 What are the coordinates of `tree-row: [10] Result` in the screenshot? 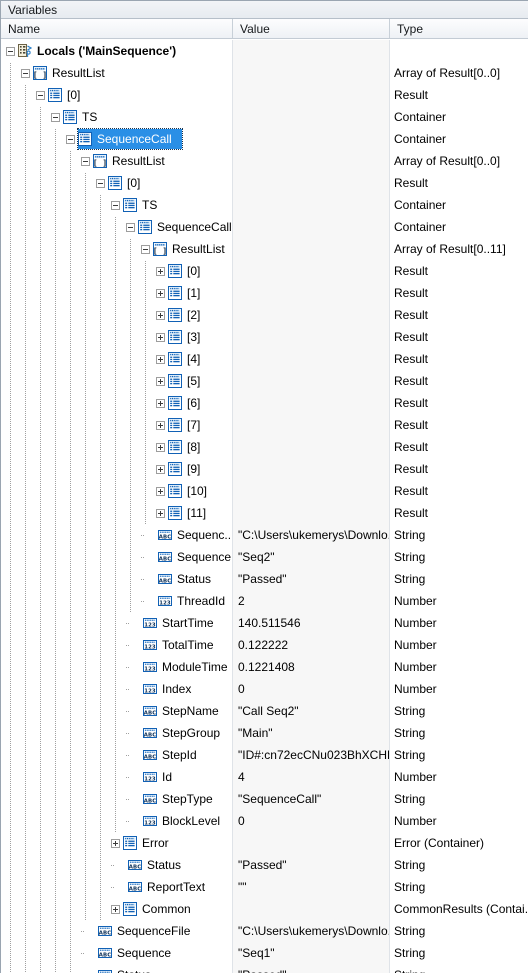 It's located at (264, 491).